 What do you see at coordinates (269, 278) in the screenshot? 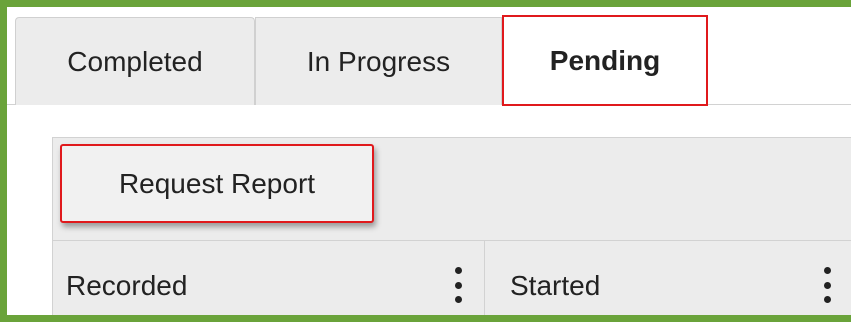
I see `column-header-recorded: Recorded` at bounding box center [269, 278].